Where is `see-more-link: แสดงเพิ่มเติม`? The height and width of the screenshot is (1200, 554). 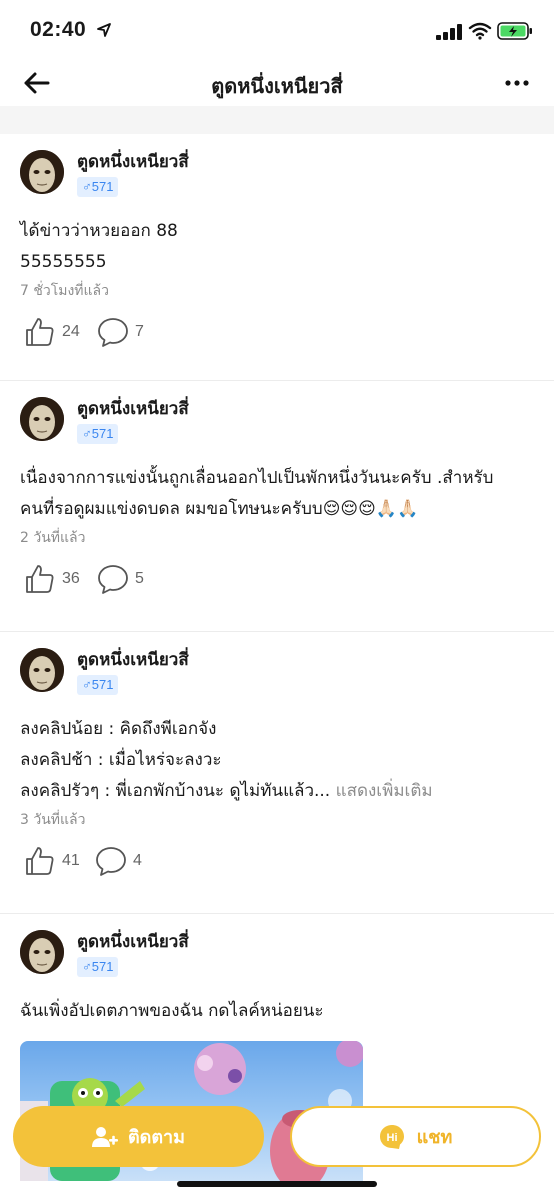 see-more-link: แสดงเพิ่มเติม is located at coordinates (381, 791).